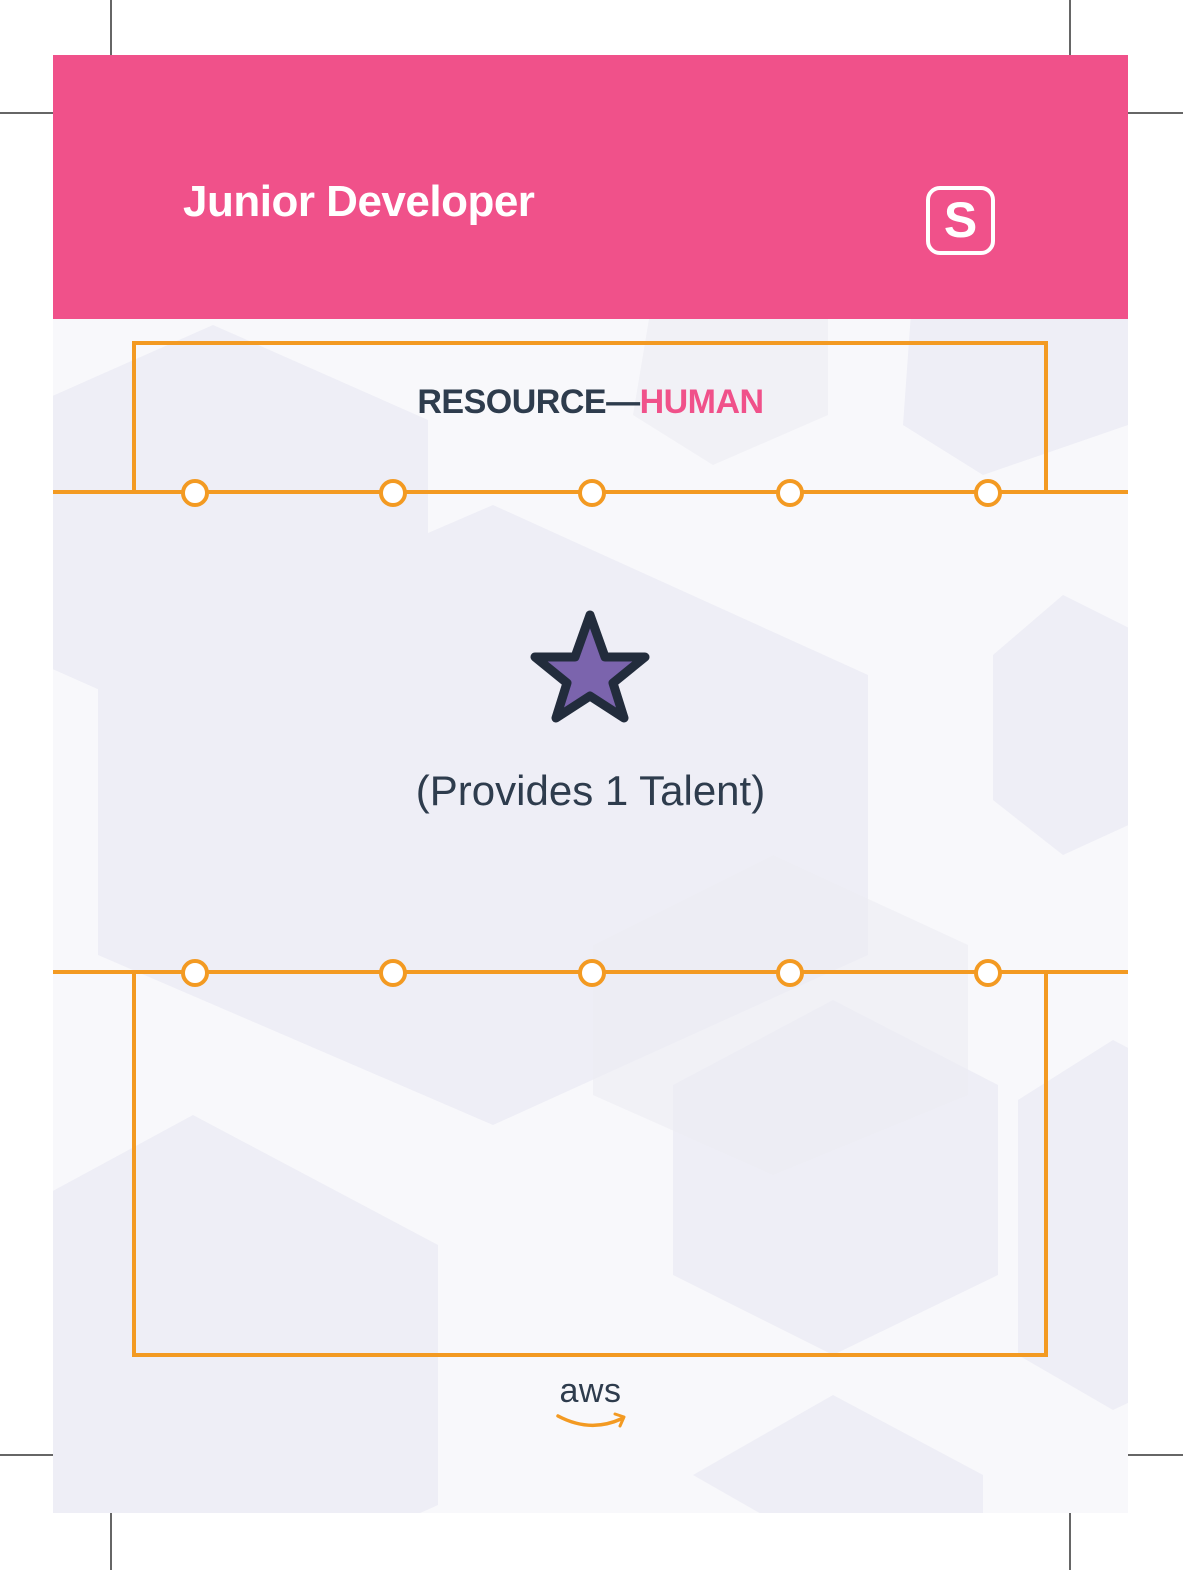  Describe the element at coordinates (591, 1420) in the screenshot. I see `aws-smile-icon` at that location.